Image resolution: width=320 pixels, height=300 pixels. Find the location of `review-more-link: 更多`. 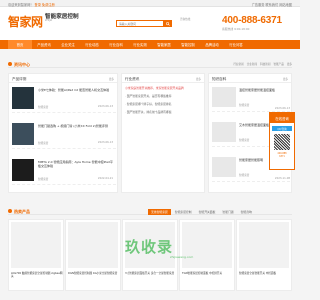

review-more-link: 更多 is located at coordinates (111, 79).